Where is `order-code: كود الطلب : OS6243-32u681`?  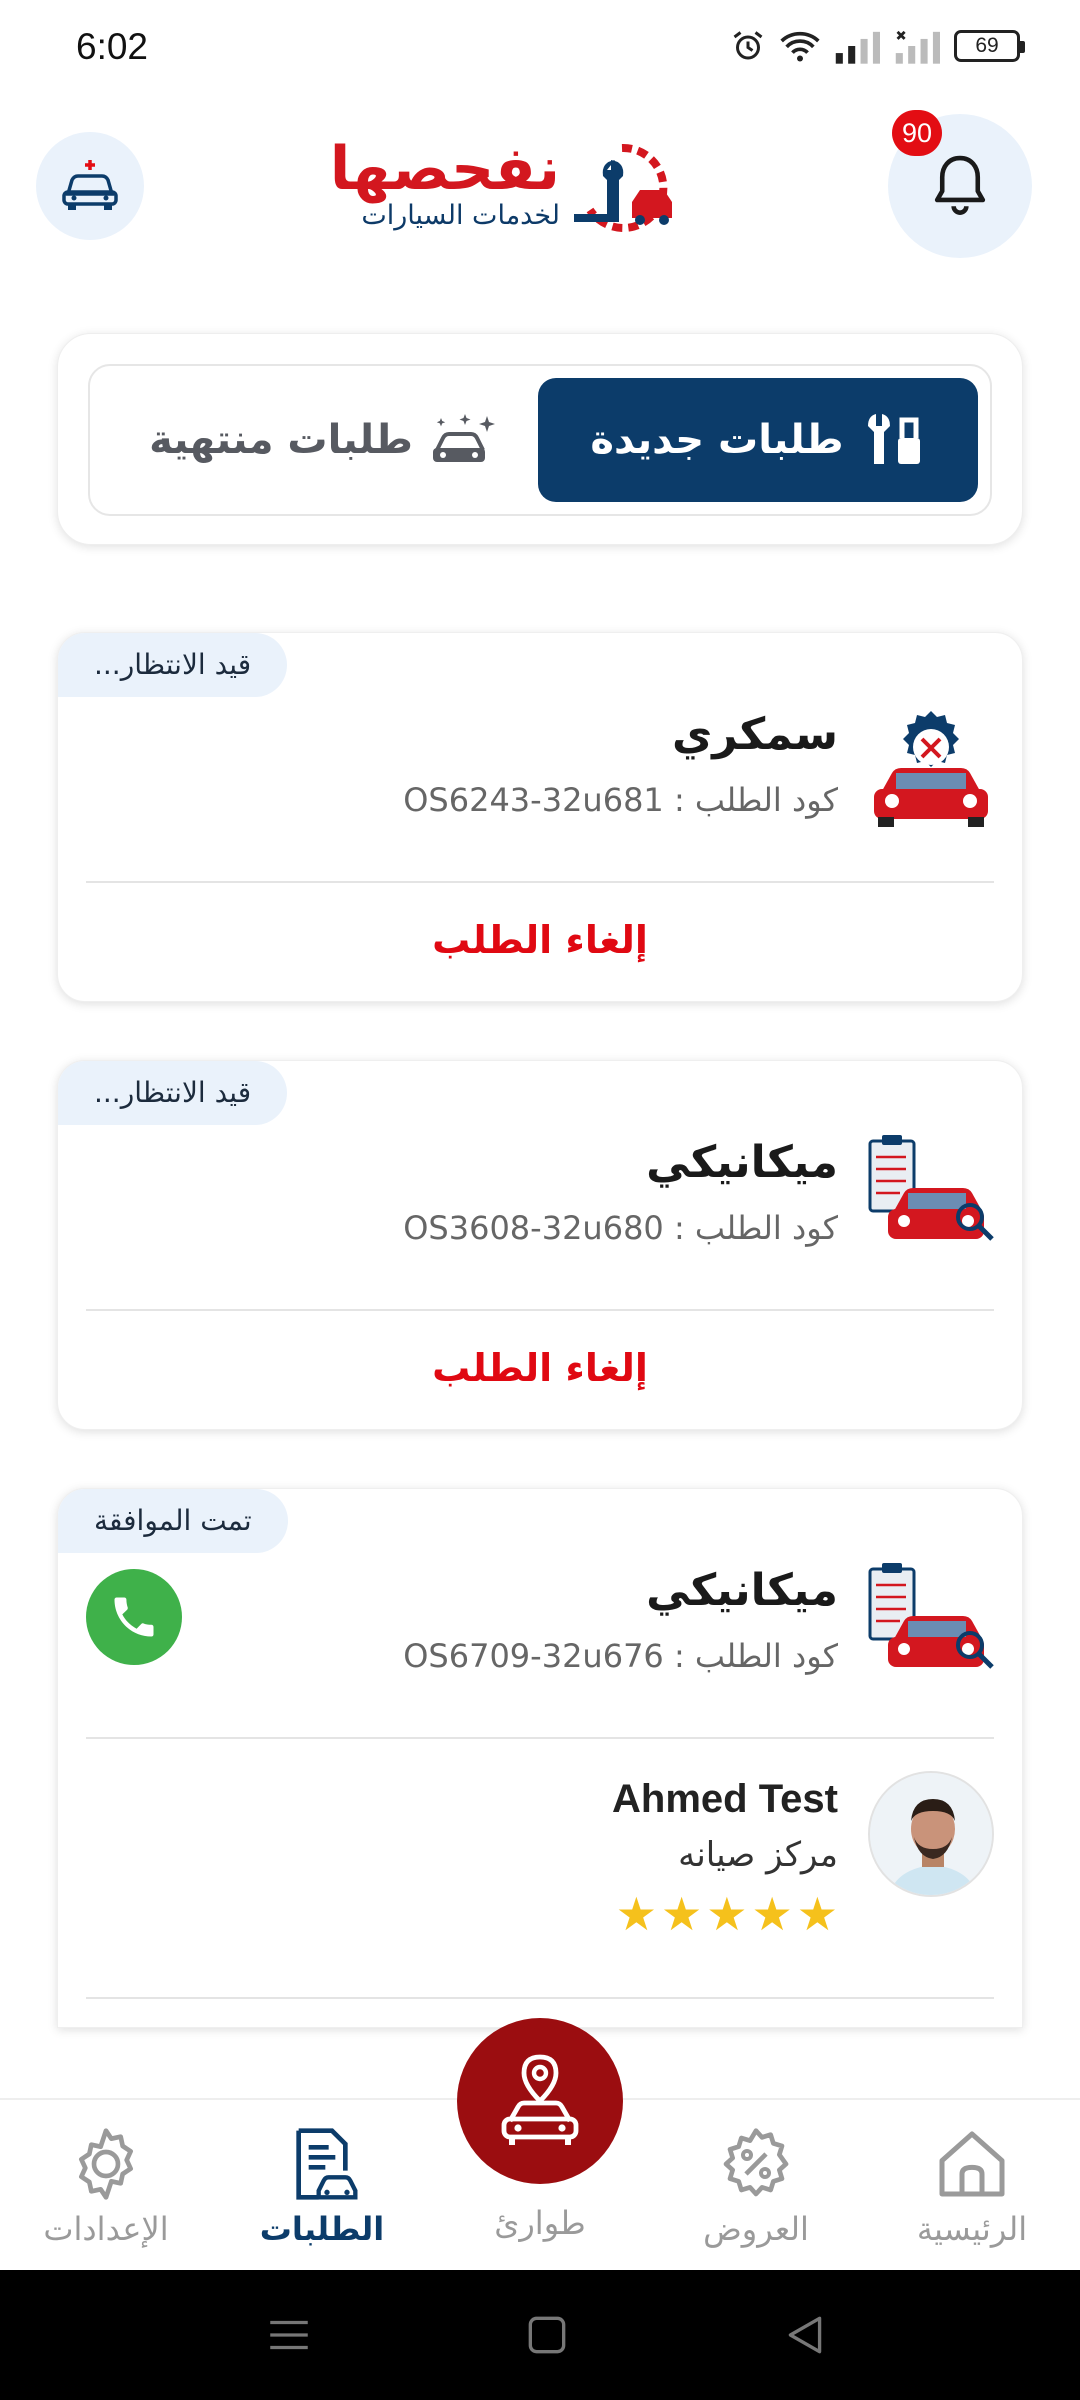 order-code: كود الطلب : OS6243-32u681 is located at coordinates (620, 800).